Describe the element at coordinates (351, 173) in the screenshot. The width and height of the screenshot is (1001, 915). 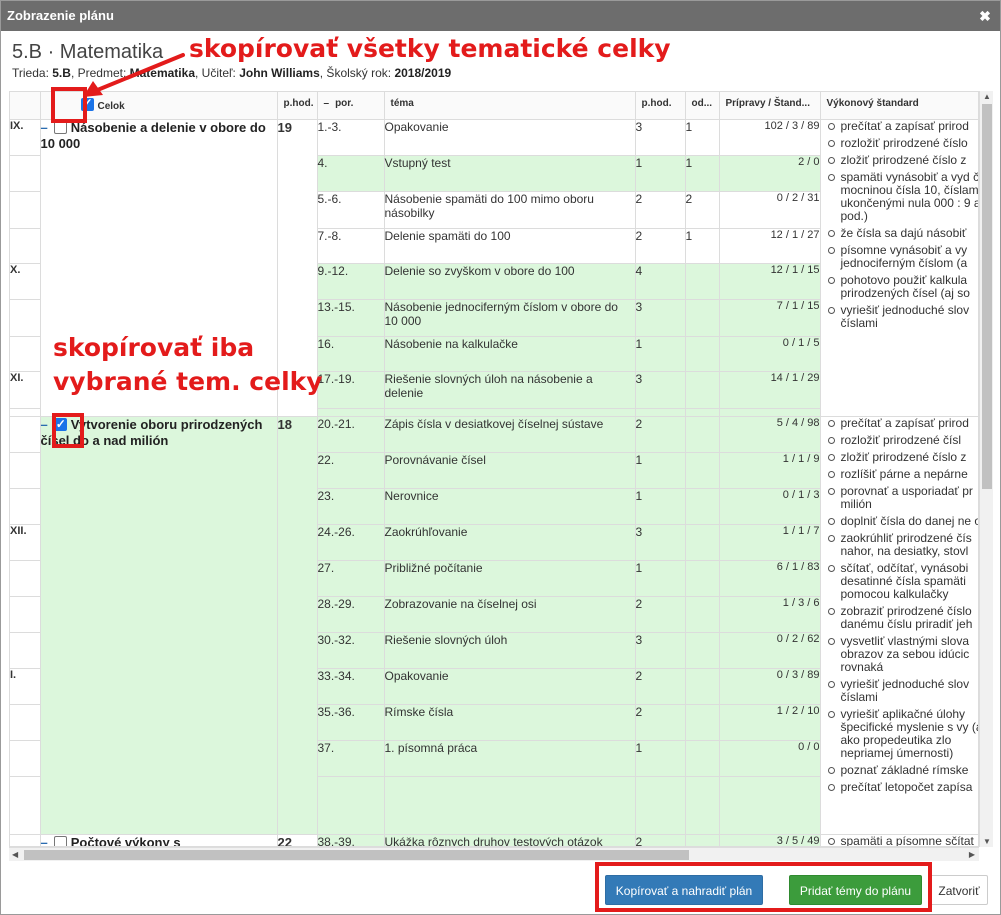
I see `order-cell: 4.` at that location.